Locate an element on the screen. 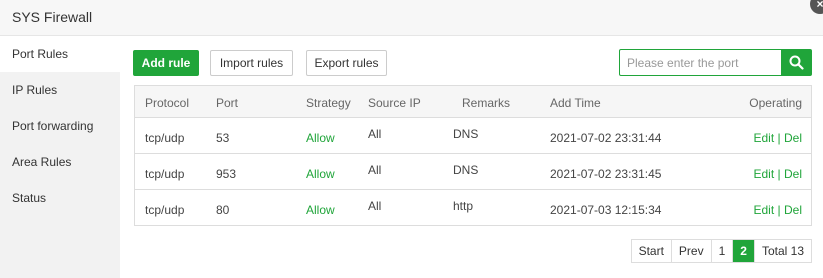 The height and width of the screenshot is (278, 823). cell-add-time: 2021-07-02 23:31:44 is located at coordinates (606, 138).